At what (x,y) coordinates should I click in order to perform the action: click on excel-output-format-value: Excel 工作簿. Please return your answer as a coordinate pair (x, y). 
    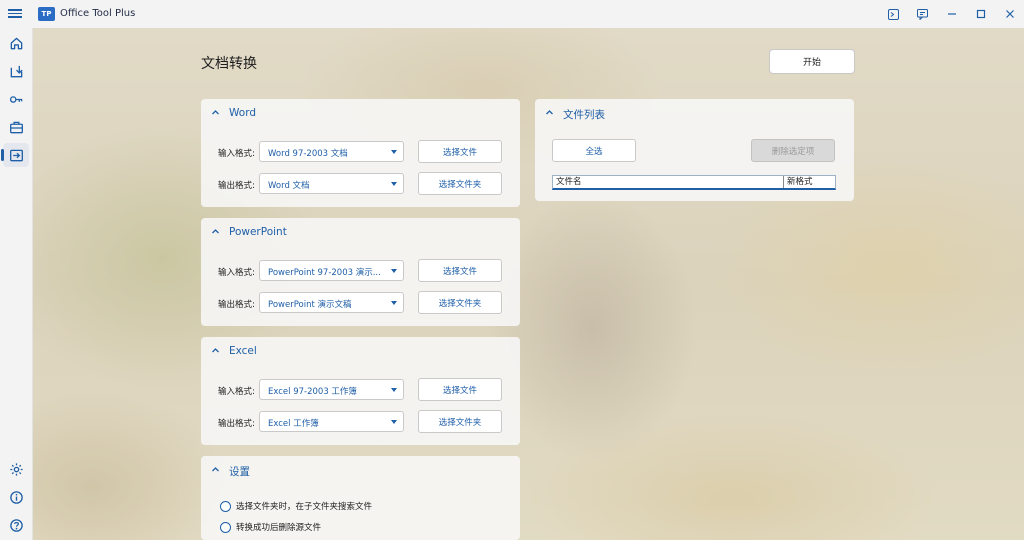
    Looking at the image, I should click on (293, 424).